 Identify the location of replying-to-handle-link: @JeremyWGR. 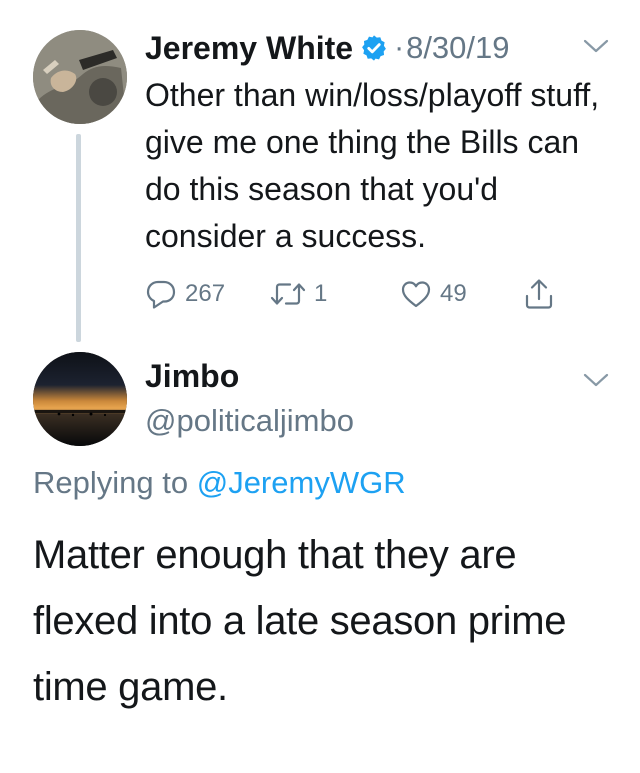
(301, 482).